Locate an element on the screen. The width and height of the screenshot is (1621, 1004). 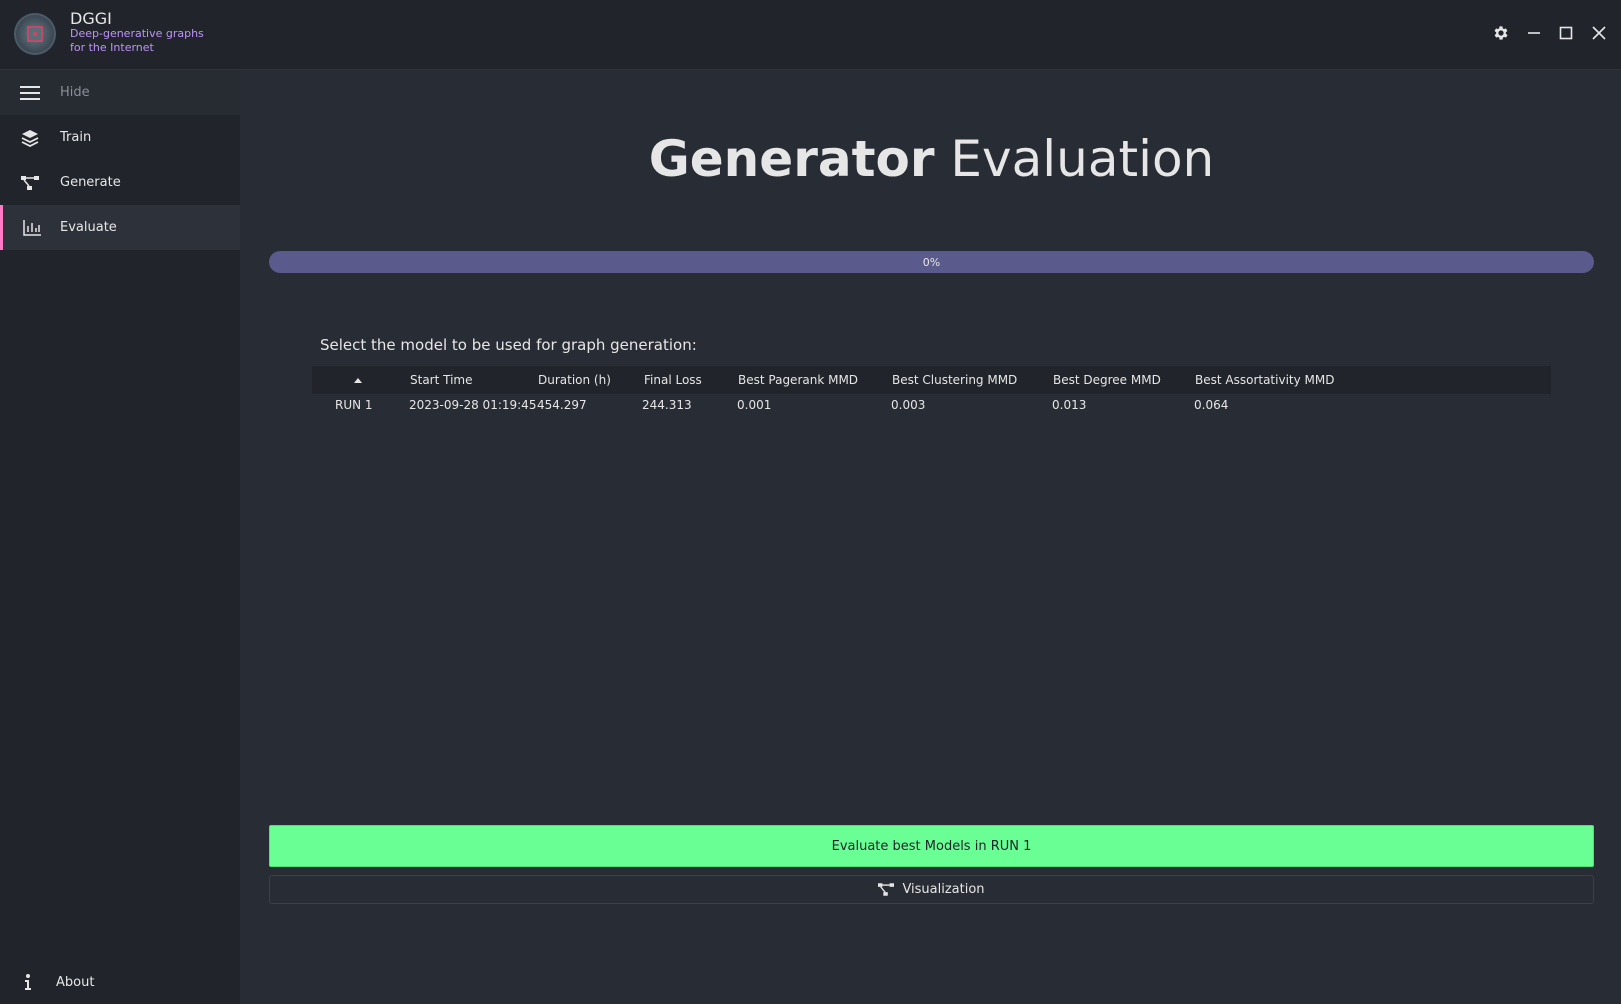
sidebar-item-label: Evaluate is located at coordinates (88, 227).